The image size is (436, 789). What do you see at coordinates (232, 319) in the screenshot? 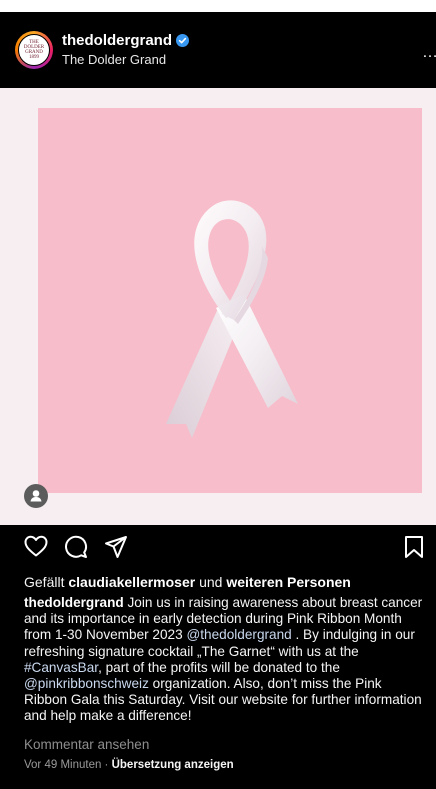
I see `pink-ribbon-illustration` at bounding box center [232, 319].